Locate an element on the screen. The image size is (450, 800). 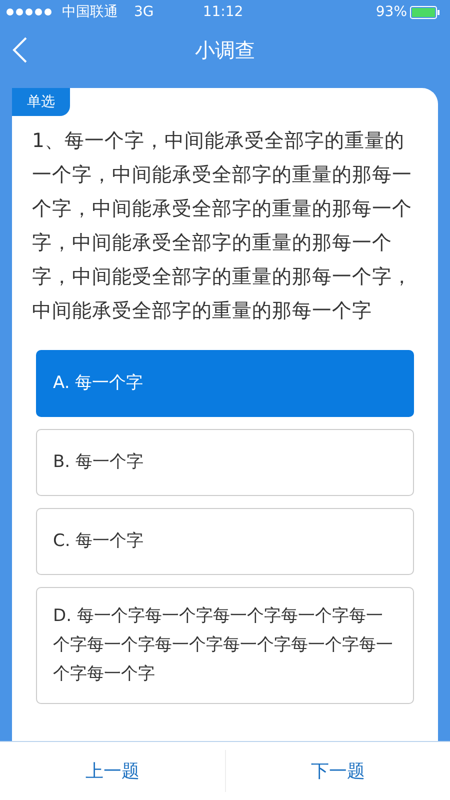
question-type-badge: 单选 is located at coordinates (41, 102).